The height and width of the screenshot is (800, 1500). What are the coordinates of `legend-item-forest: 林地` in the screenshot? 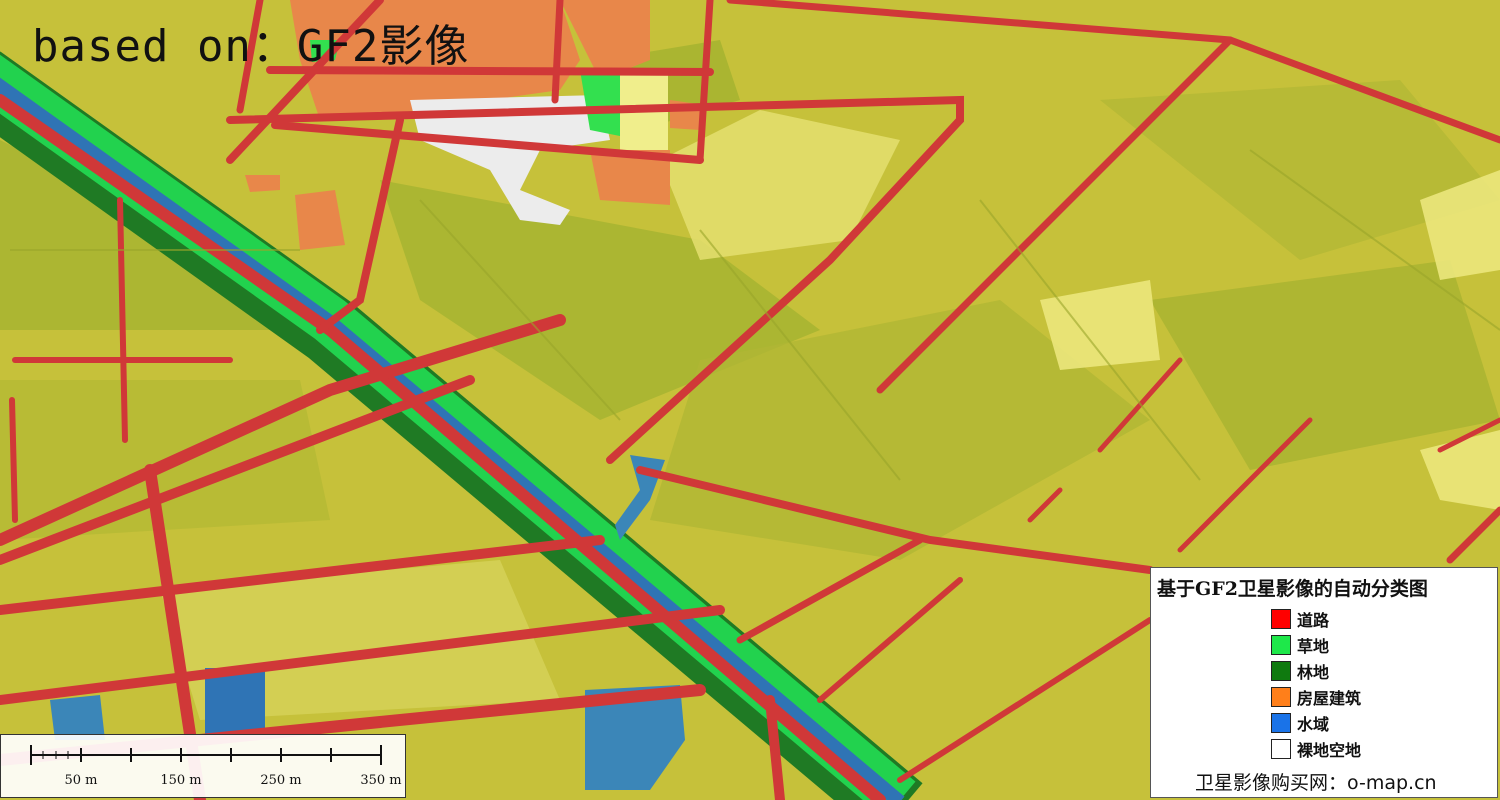 It's located at (1300, 671).